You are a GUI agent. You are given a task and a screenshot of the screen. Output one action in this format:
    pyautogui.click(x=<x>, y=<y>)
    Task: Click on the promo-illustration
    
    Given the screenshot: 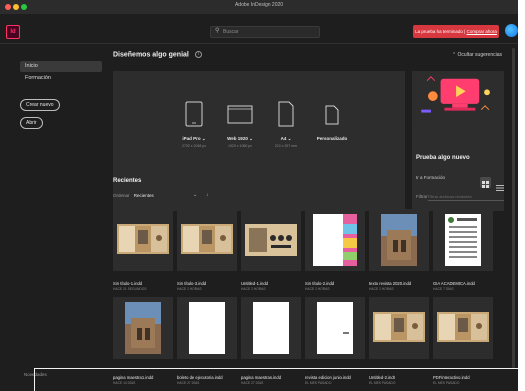 What is the action you would take?
    pyautogui.click(x=458, y=100)
    